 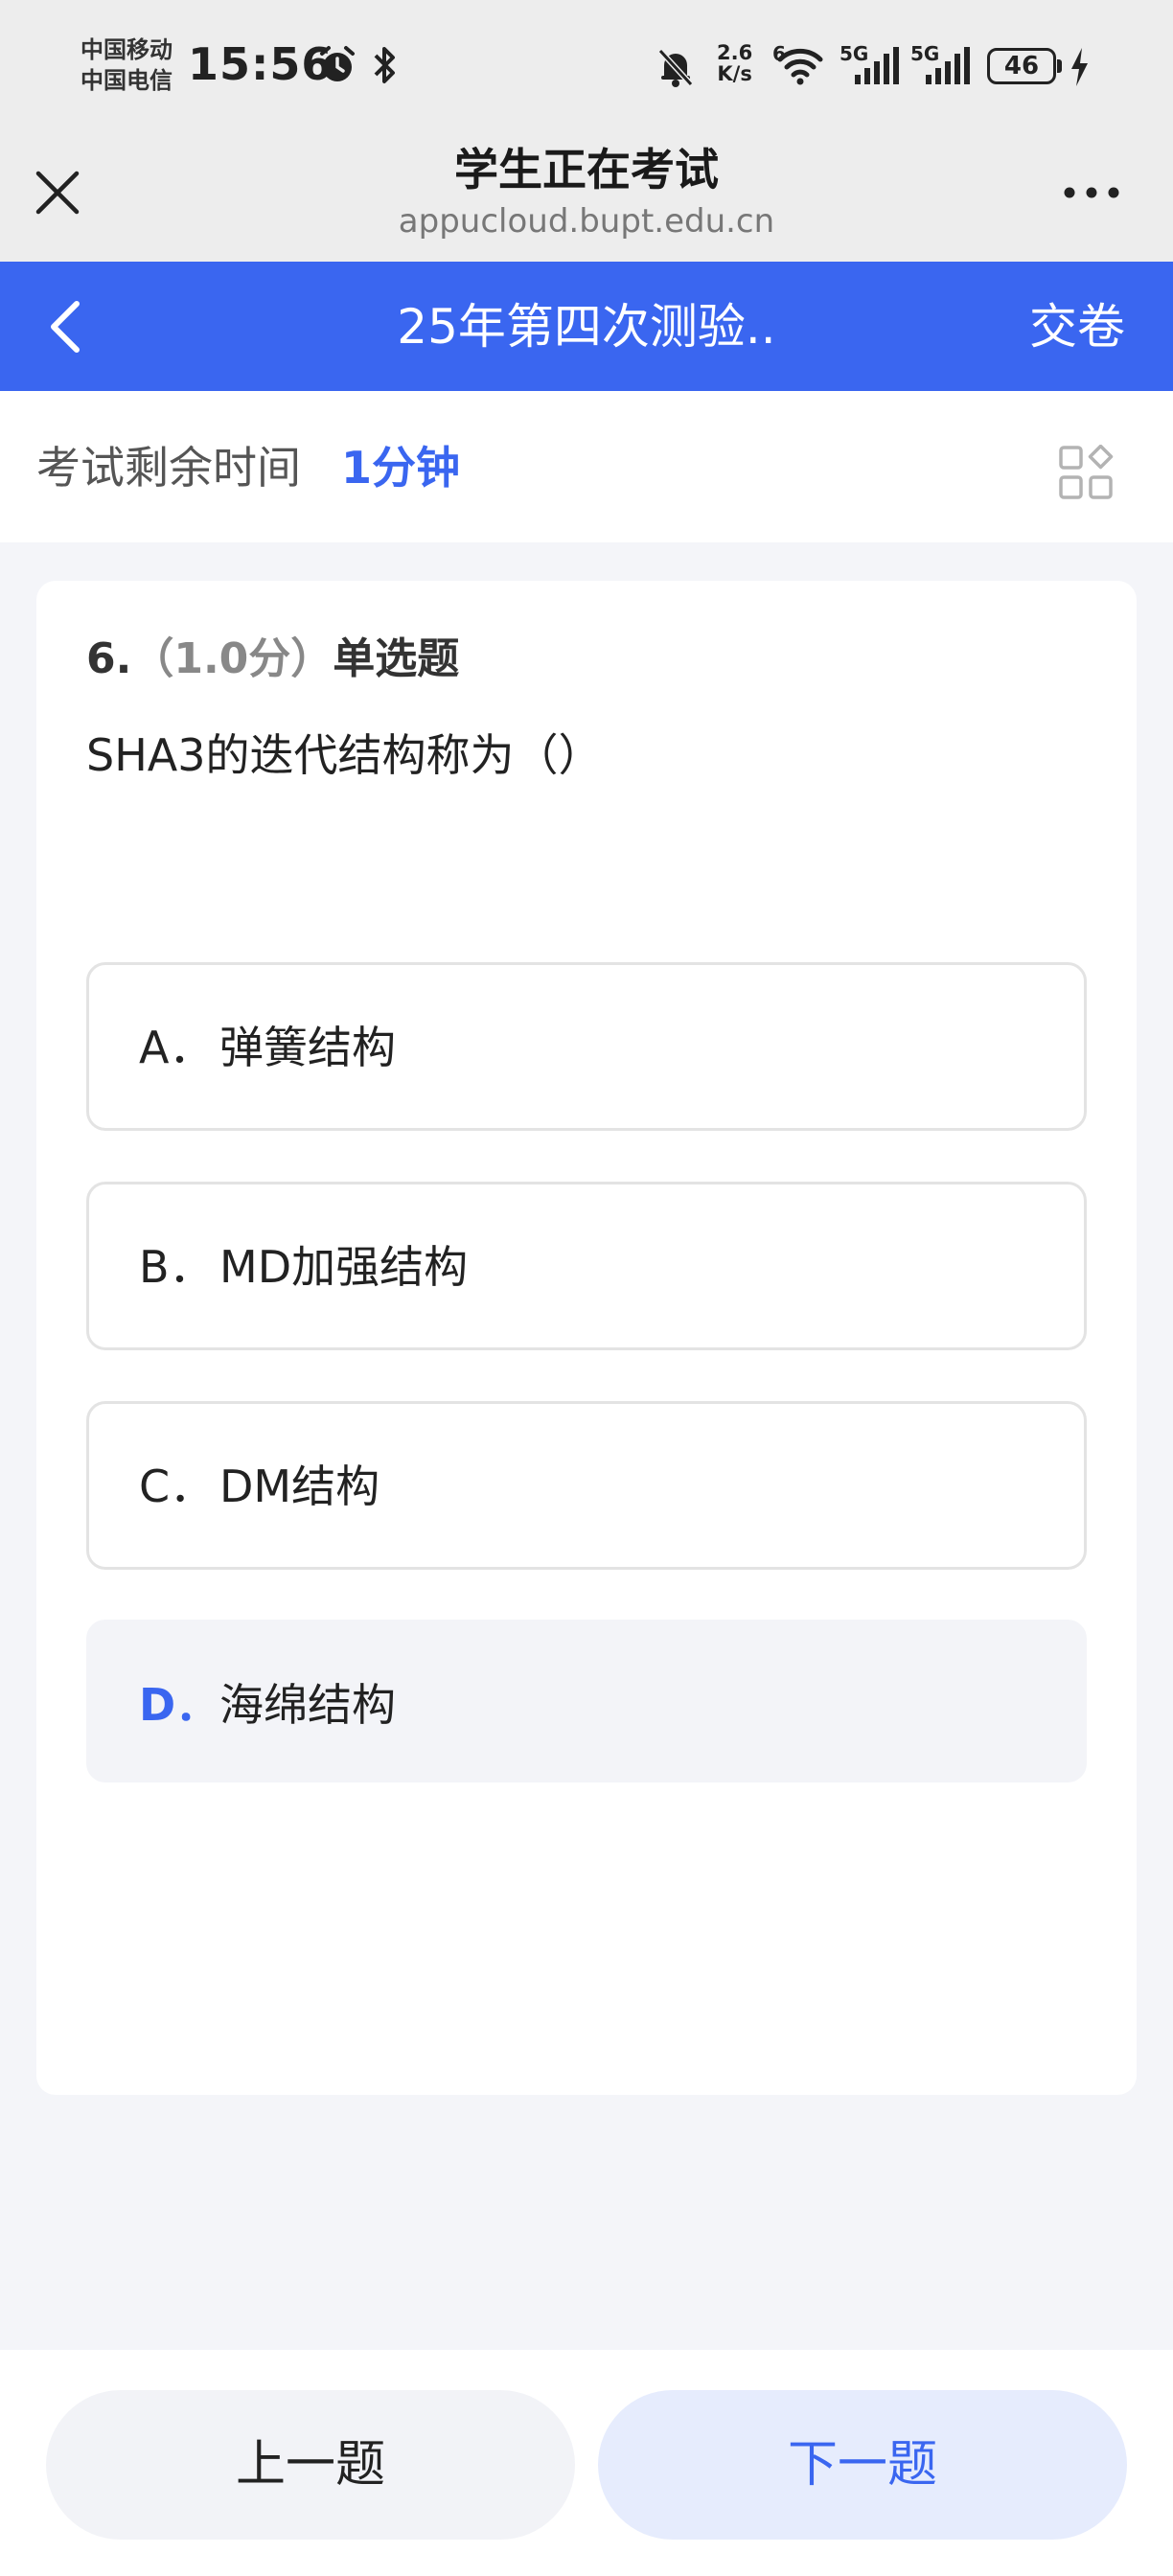 What do you see at coordinates (397, 658) in the screenshot?
I see `question-type: 单选题` at bounding box center [397, 658].